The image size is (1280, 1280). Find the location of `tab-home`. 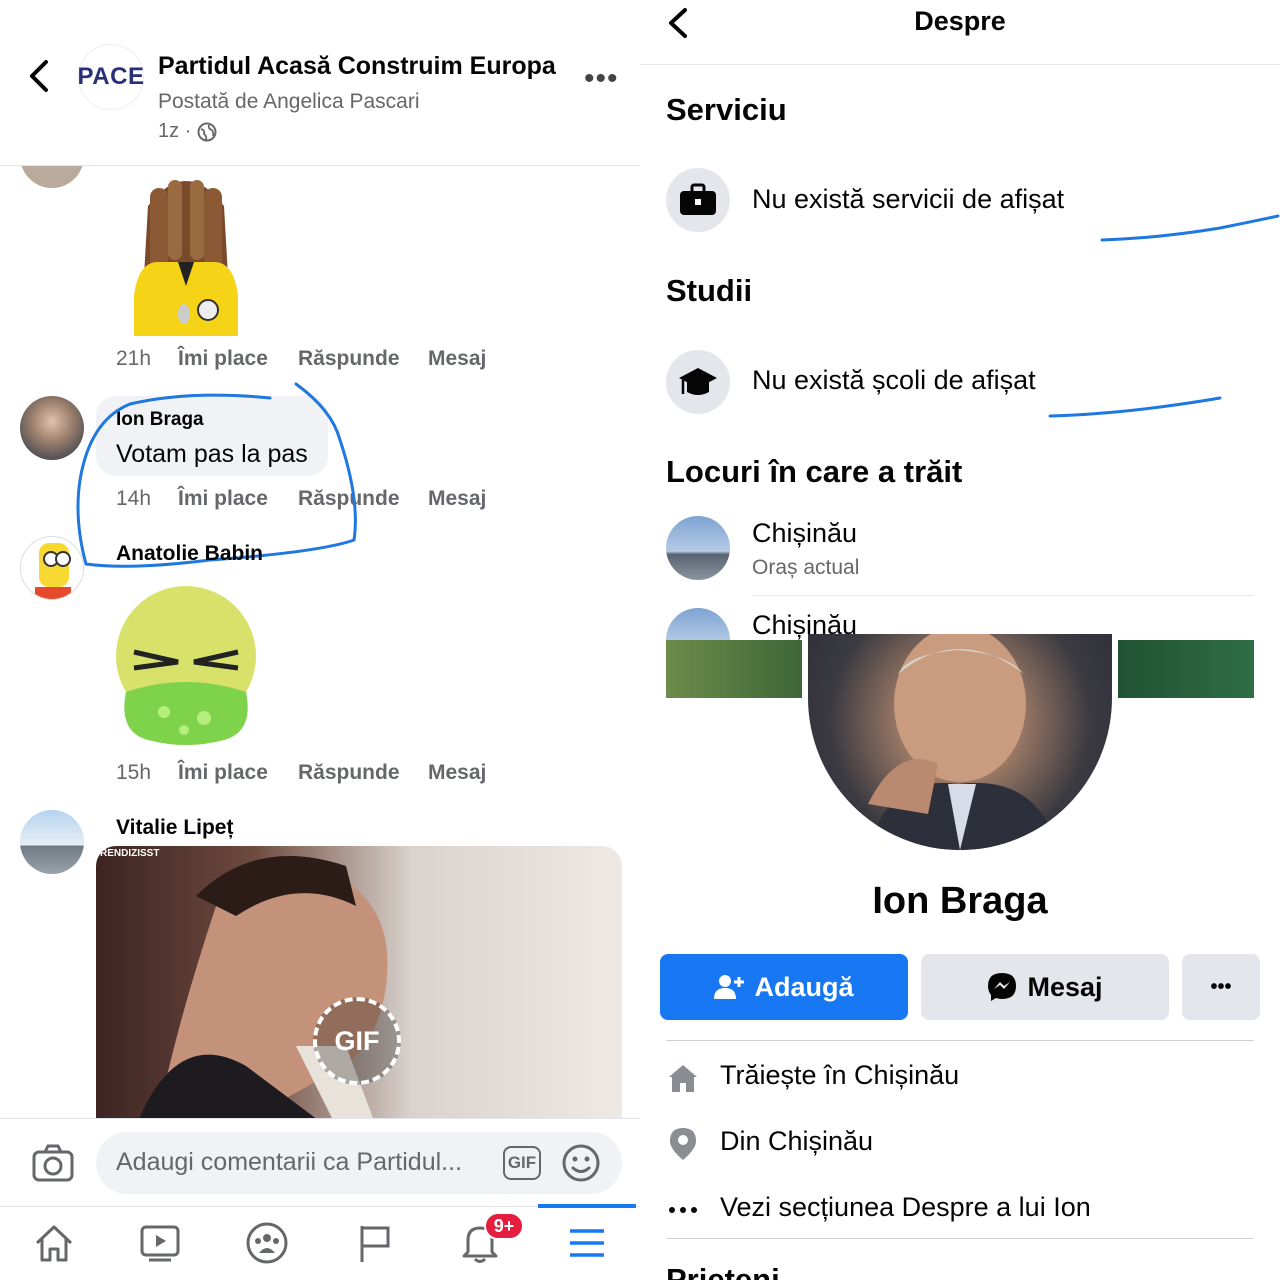

tab-home is located at coordinates (54, 1243).